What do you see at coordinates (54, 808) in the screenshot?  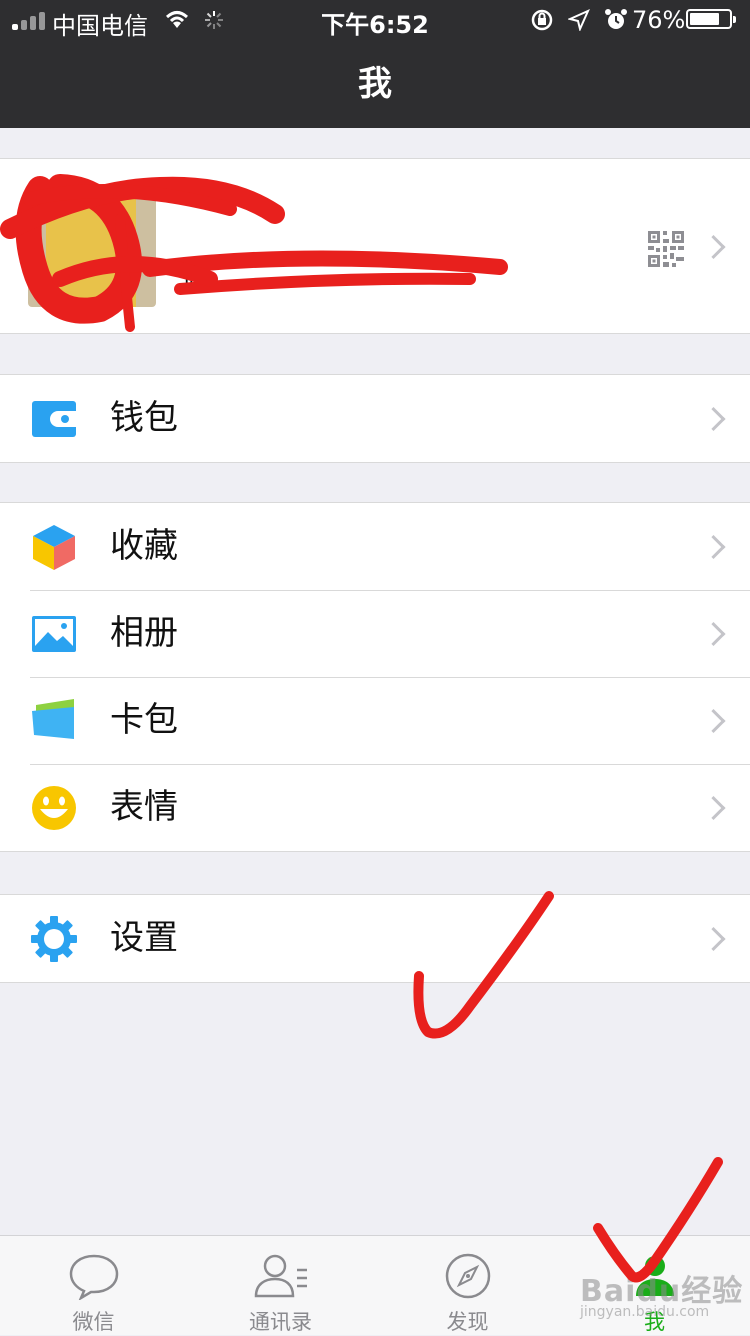 I see `smiley-icon` at bounding box center [54, 808].